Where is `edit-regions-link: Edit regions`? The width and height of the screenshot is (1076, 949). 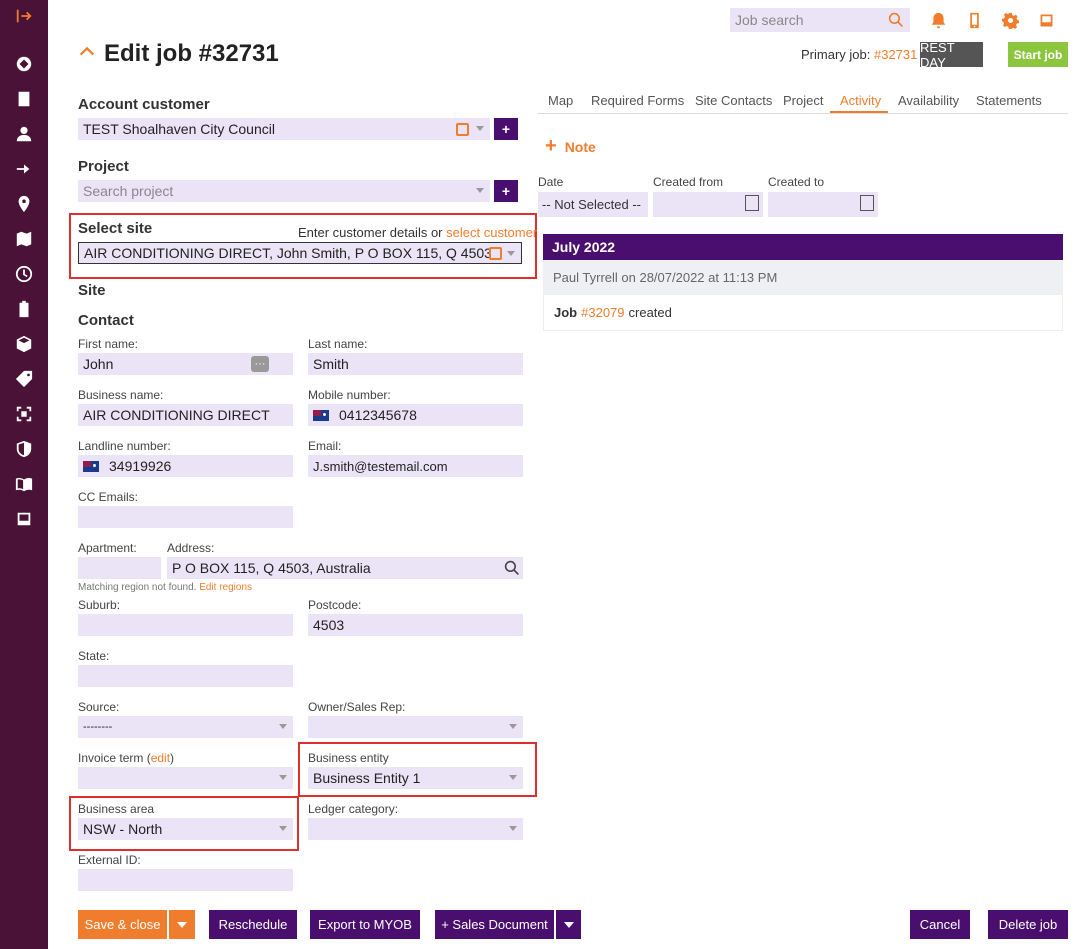
edit-regions-link: Edit regions is located at coordinates (225, 587).